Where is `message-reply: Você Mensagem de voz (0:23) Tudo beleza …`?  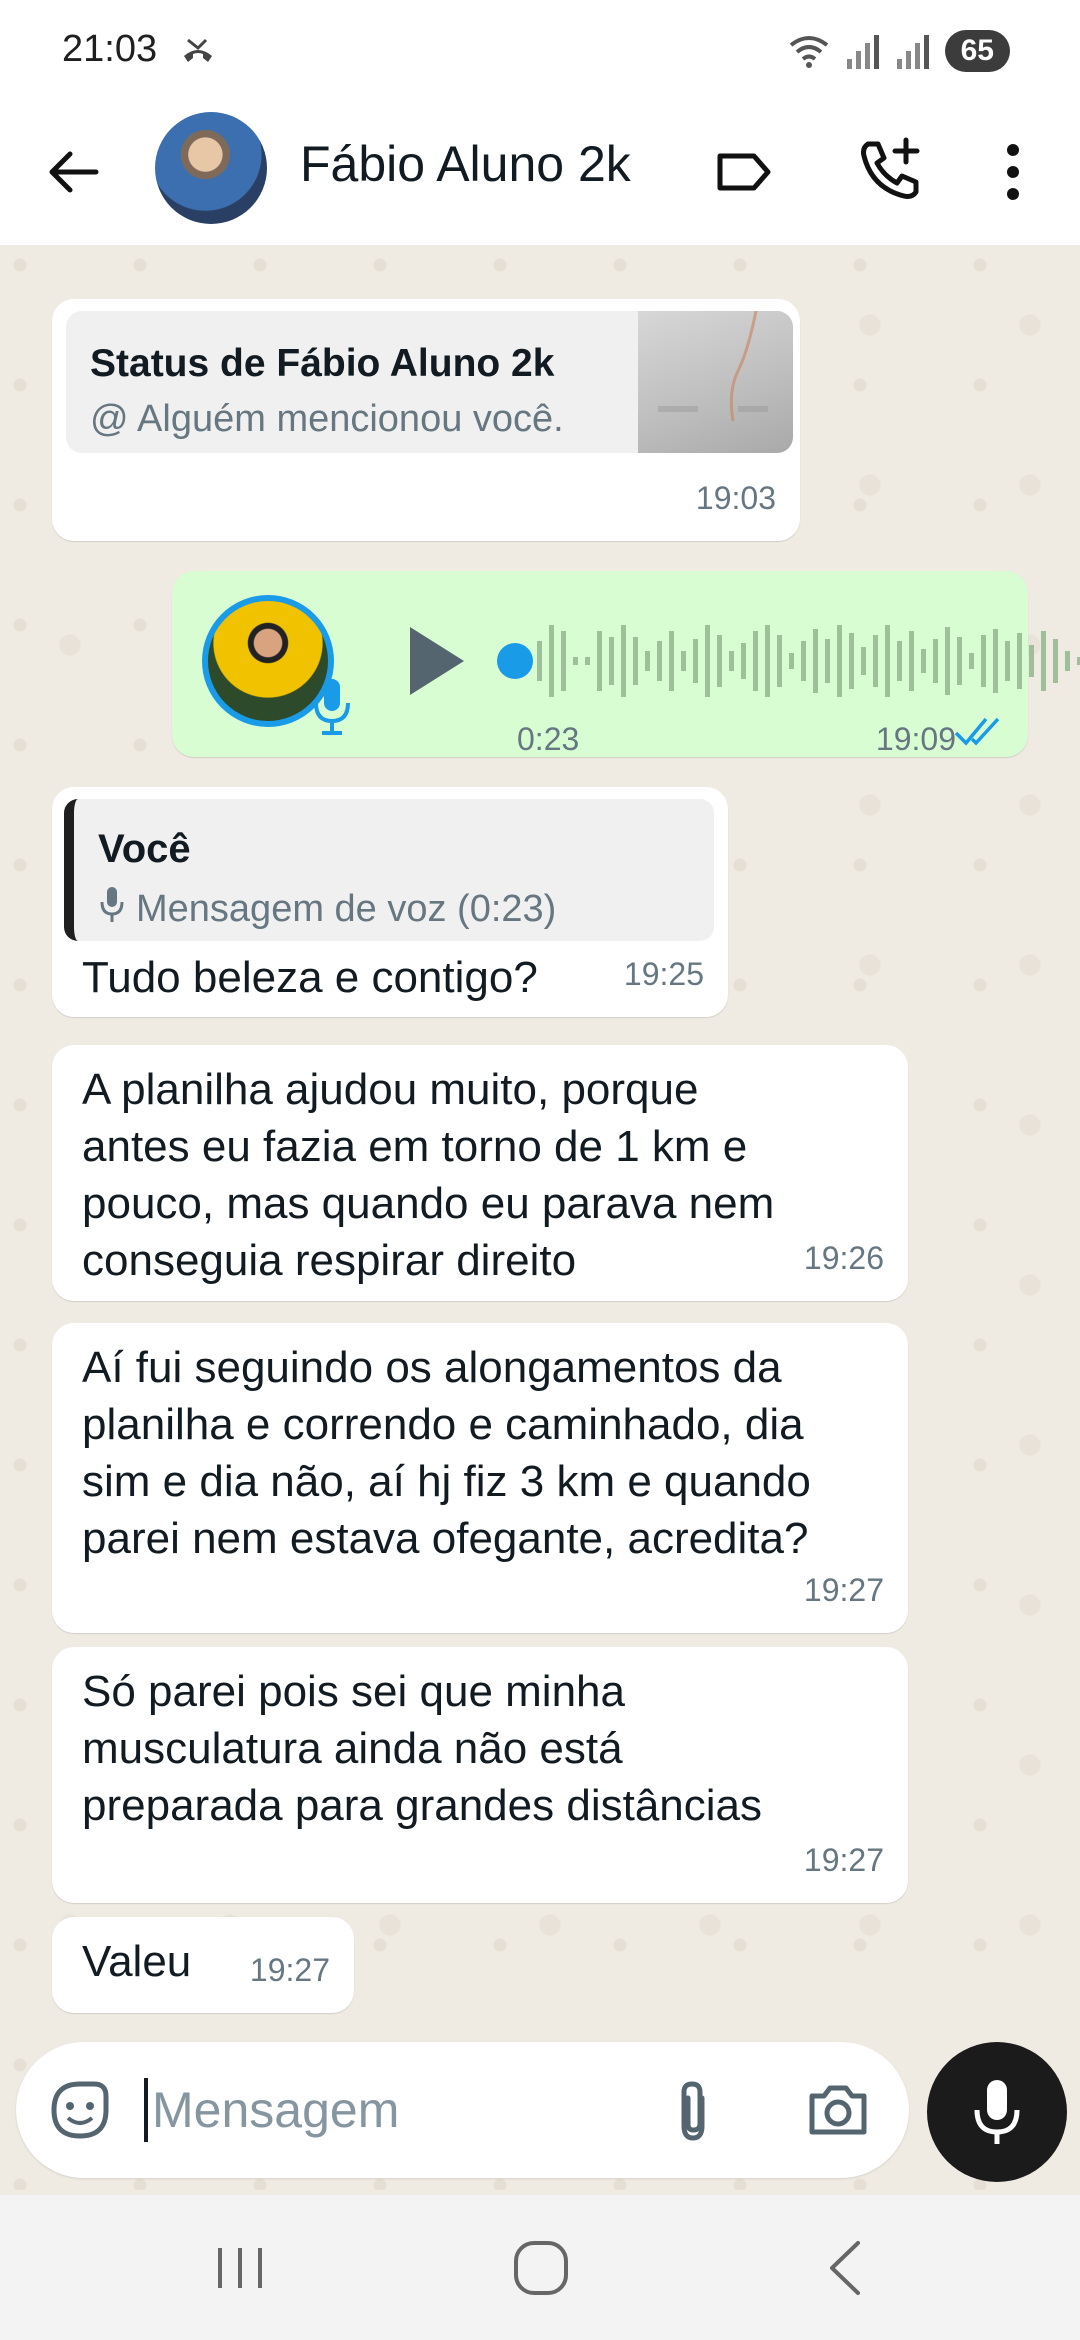 message-reply: Você Mensagem de voz (0:23) Tudo beleza … is located at coordinates (390, 902).